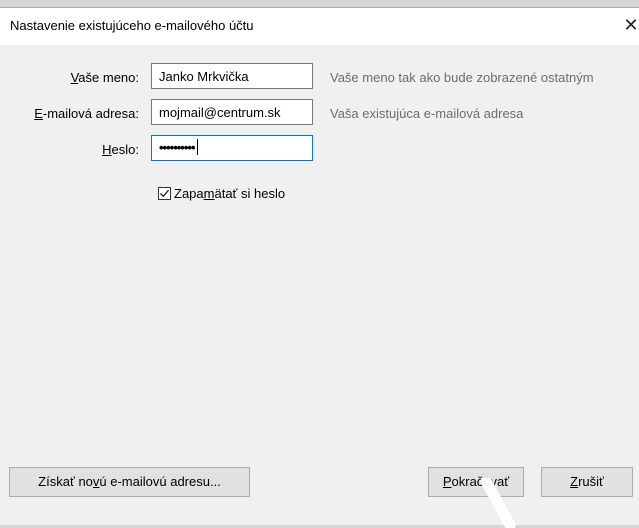  I want to click on remember-password-checkbox-row: Zapamätať si heslo, so click(221, 193).